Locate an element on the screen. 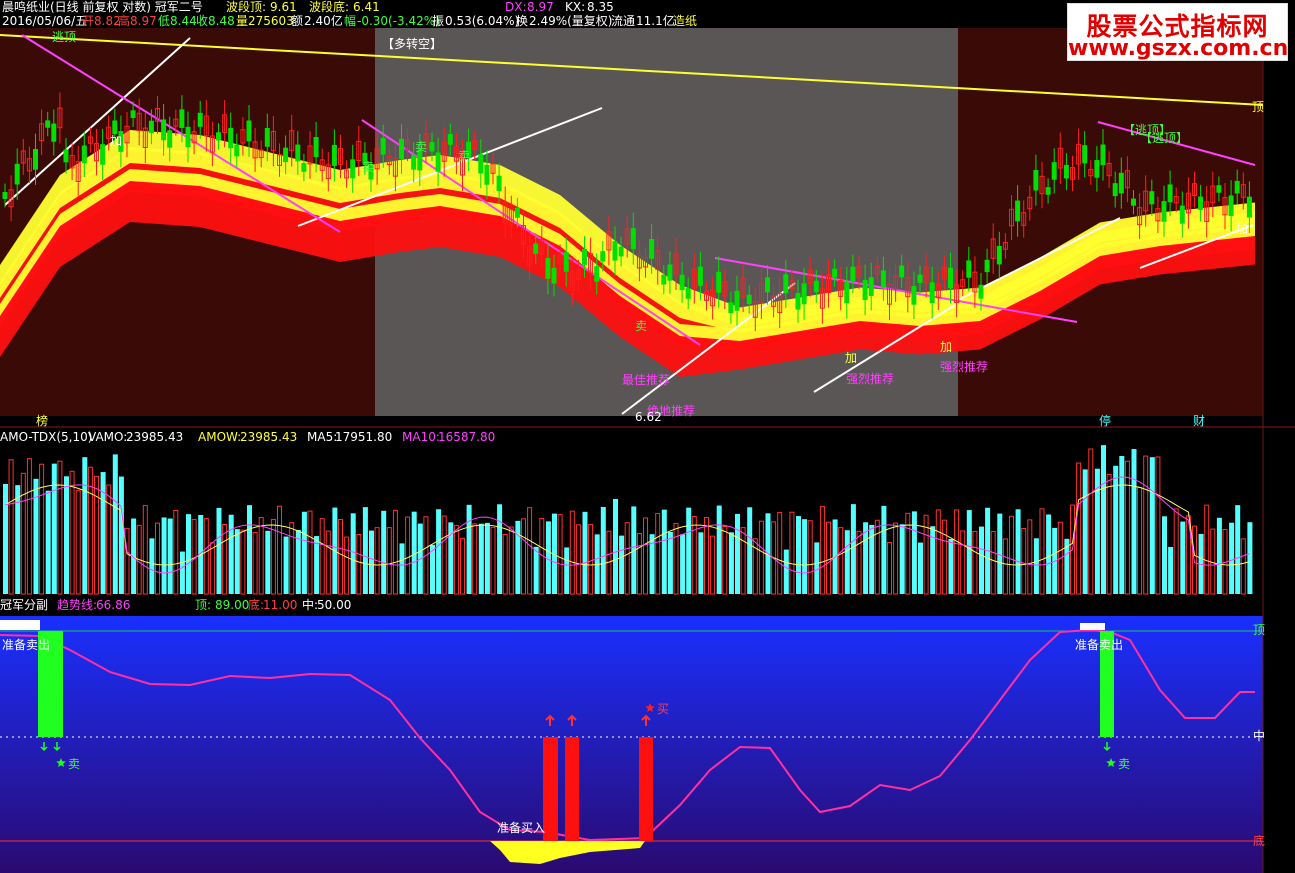  jia-label-4: 加 is located at coordinates (1242, 229).